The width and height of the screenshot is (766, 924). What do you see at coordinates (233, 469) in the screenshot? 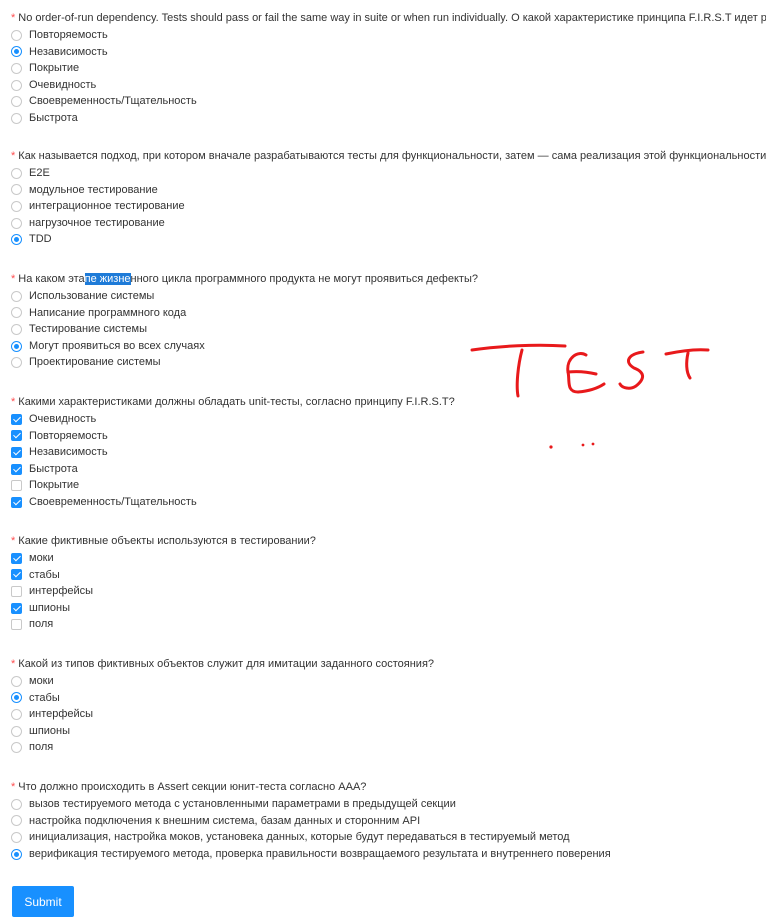
I see `checkbox-option: Быстрота` at bounding box center [233, 469].